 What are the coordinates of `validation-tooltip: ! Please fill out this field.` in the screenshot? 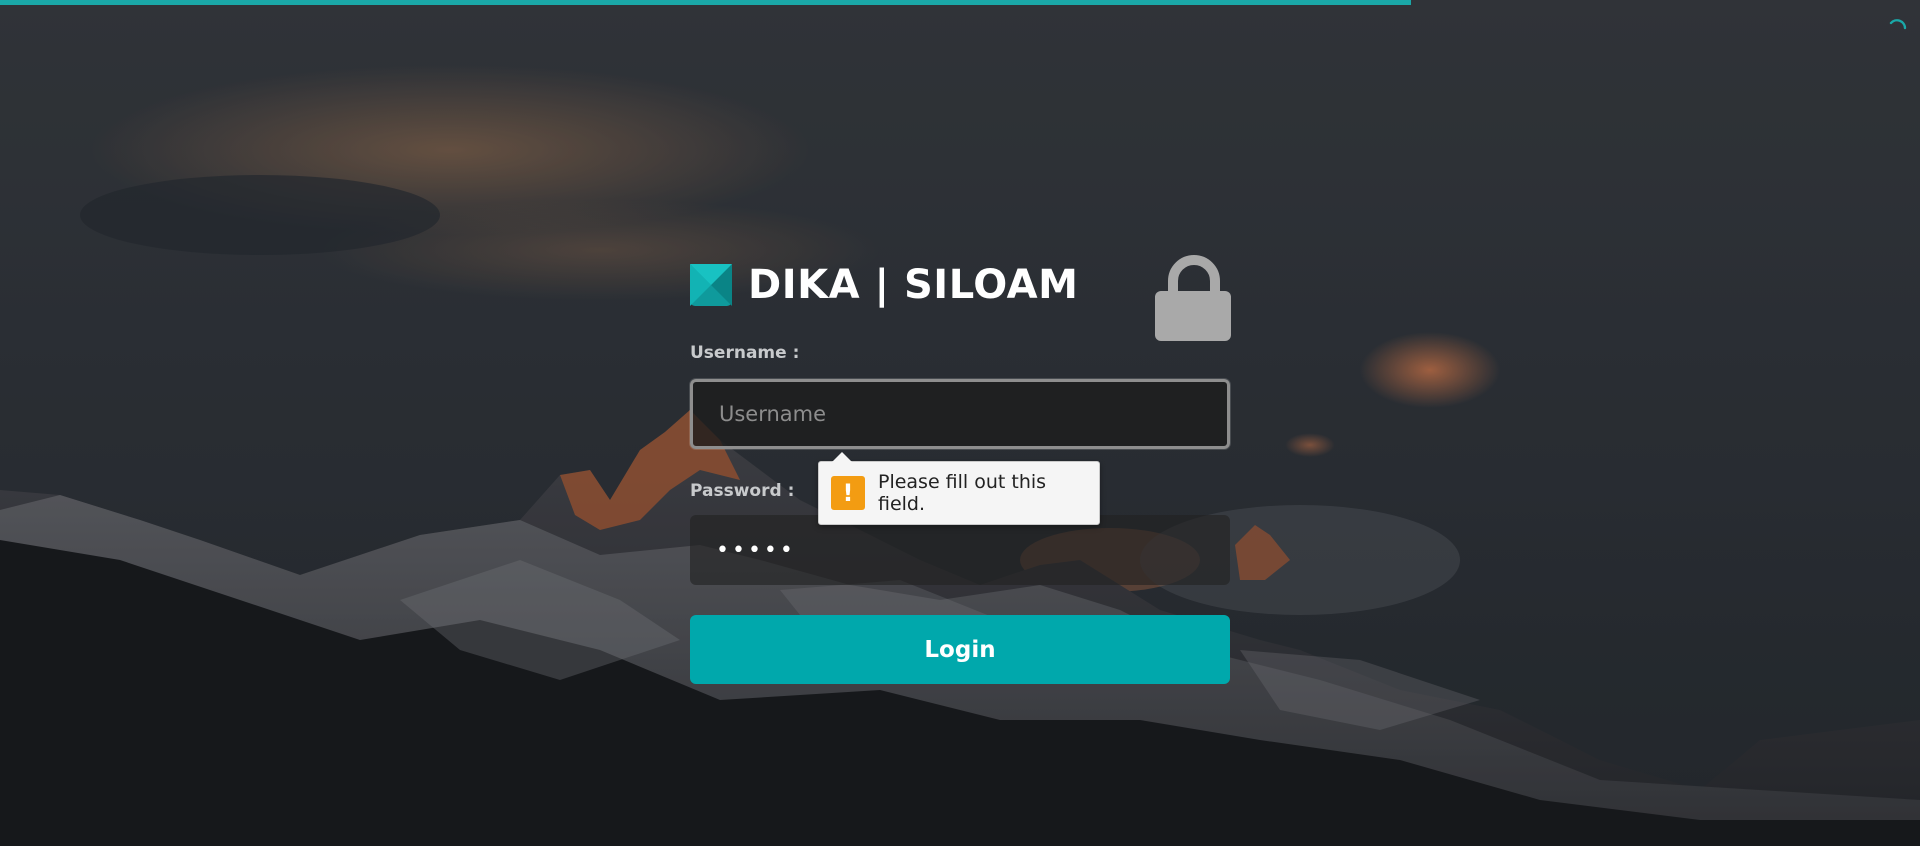 It's located at (959, 488).